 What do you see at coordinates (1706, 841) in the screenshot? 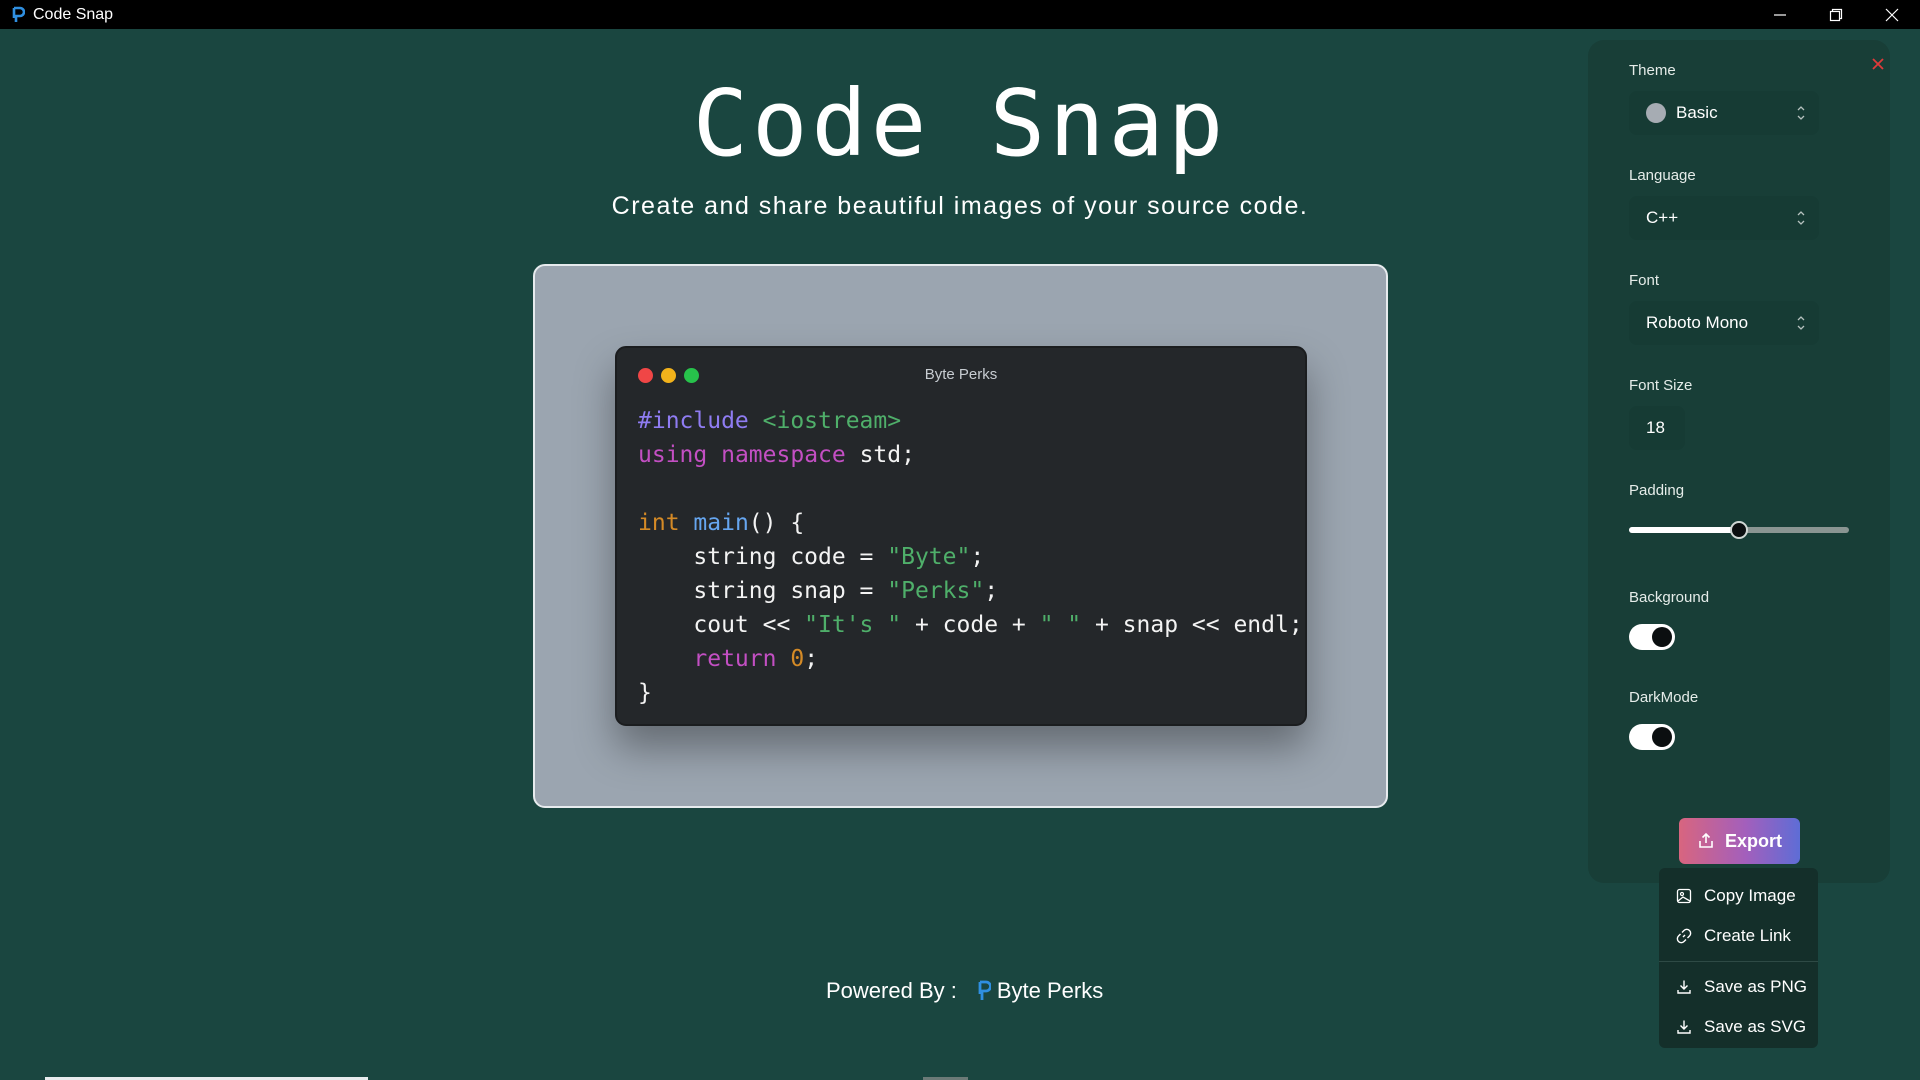
I see `share-icon` at bounding box center [1706, 841].